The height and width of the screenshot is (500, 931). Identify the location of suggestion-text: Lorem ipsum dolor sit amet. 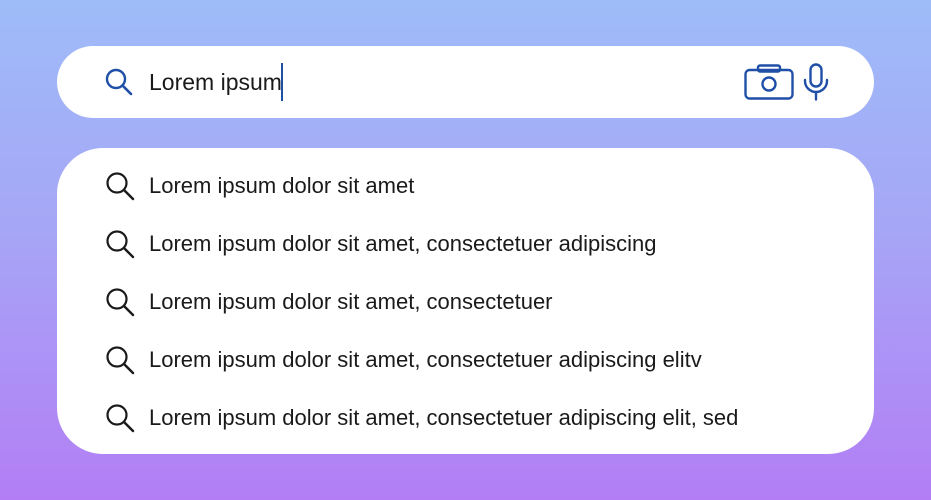
(282, 185).